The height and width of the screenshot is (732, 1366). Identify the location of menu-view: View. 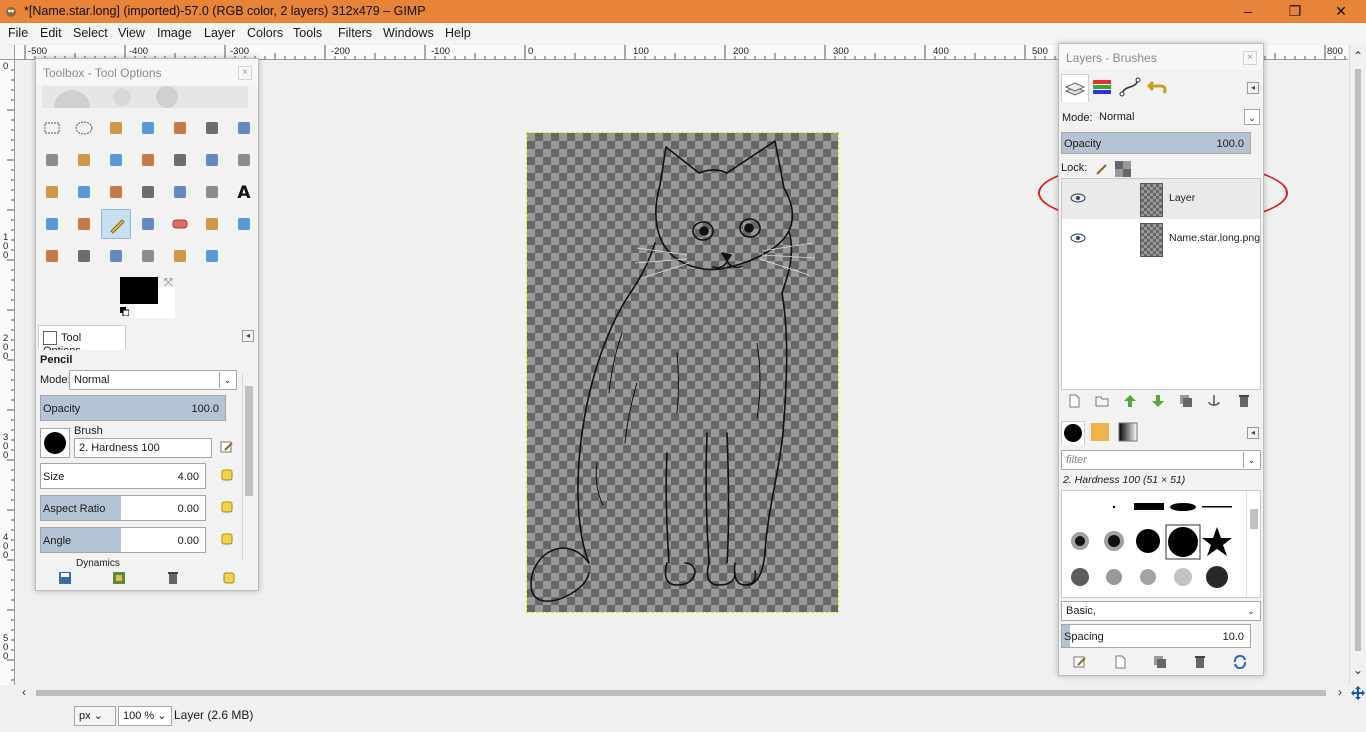
(131, 33).